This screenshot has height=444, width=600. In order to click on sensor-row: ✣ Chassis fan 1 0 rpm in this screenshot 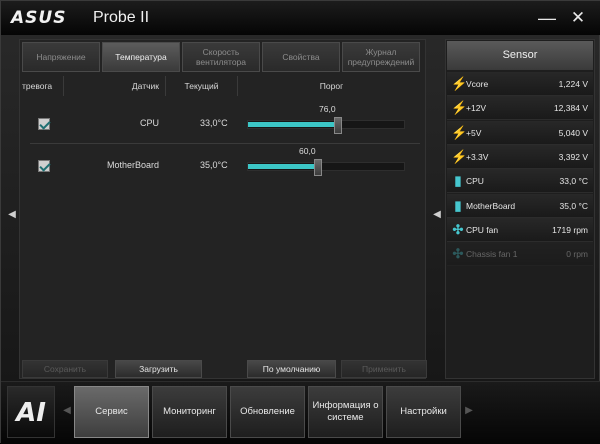, I will do `click(520, 254)`.